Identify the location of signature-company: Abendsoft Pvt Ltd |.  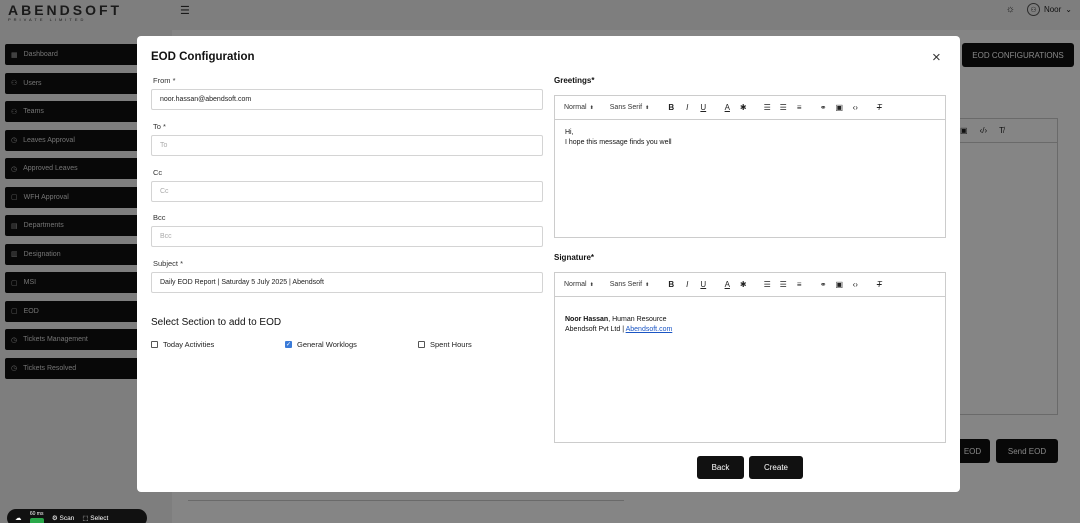
(595, 329).